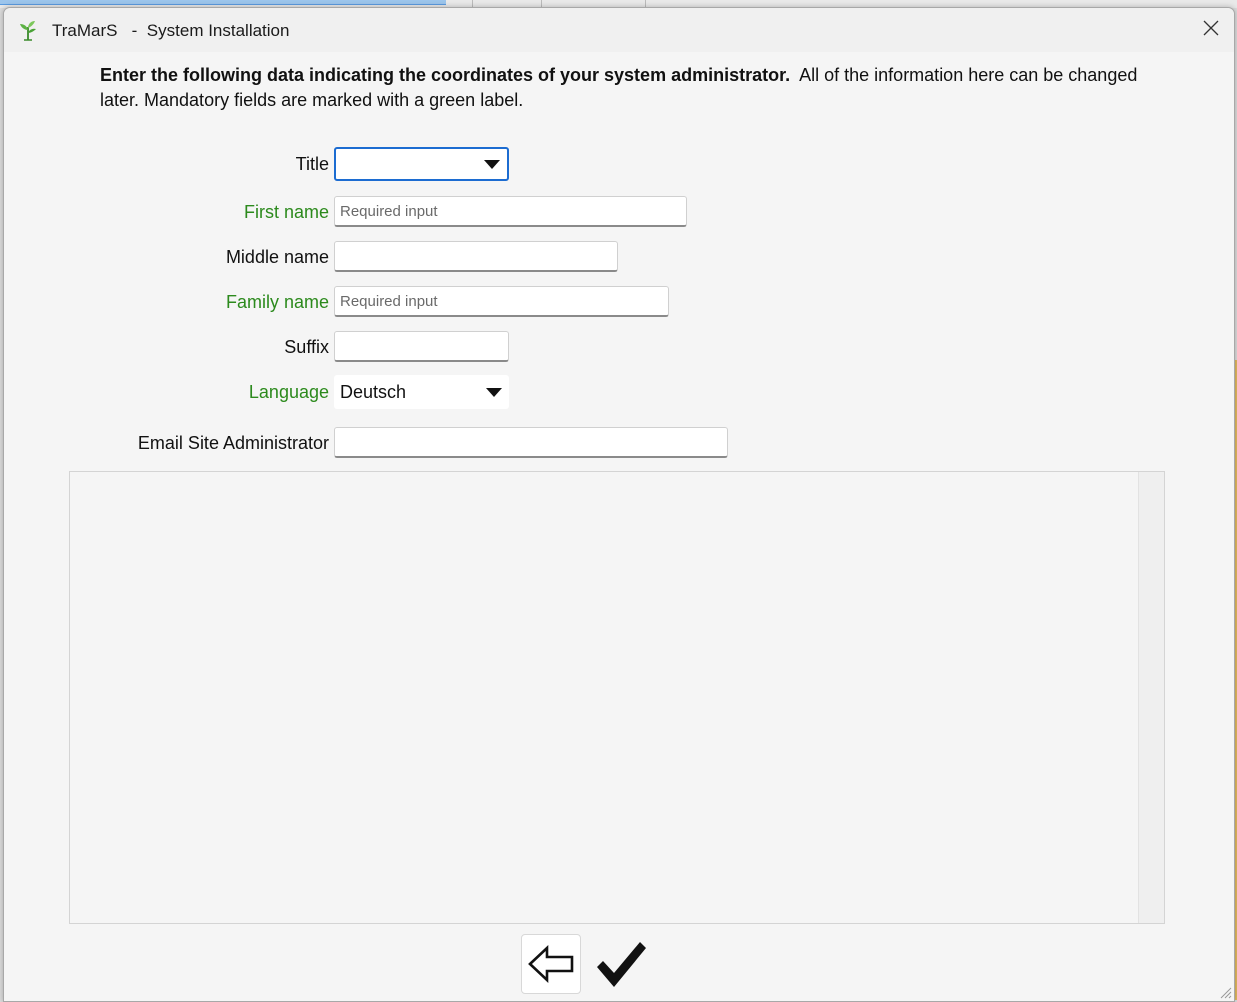 This screenshot has width=1237, height=1002. I want to click on language-select-value: Deutsch, so click(373, 392).